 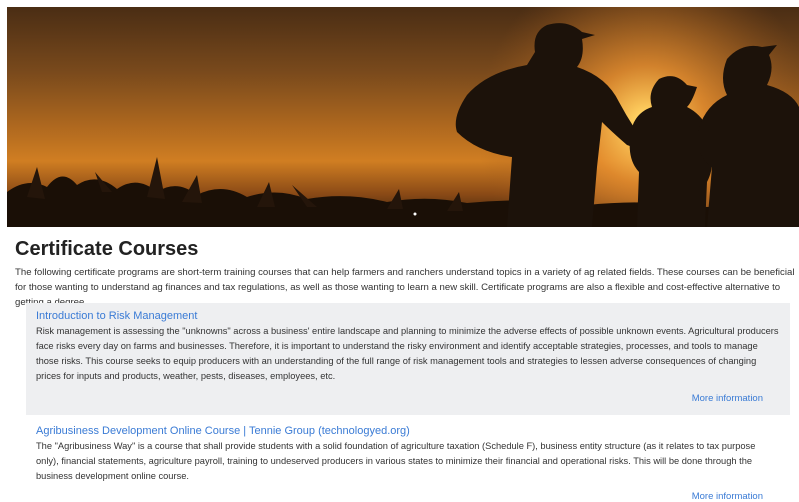 What do you see at coordinates (107, 249) in the screenshot?
I see `page-title: Certificate Courses` at bounding box center [107, 249].